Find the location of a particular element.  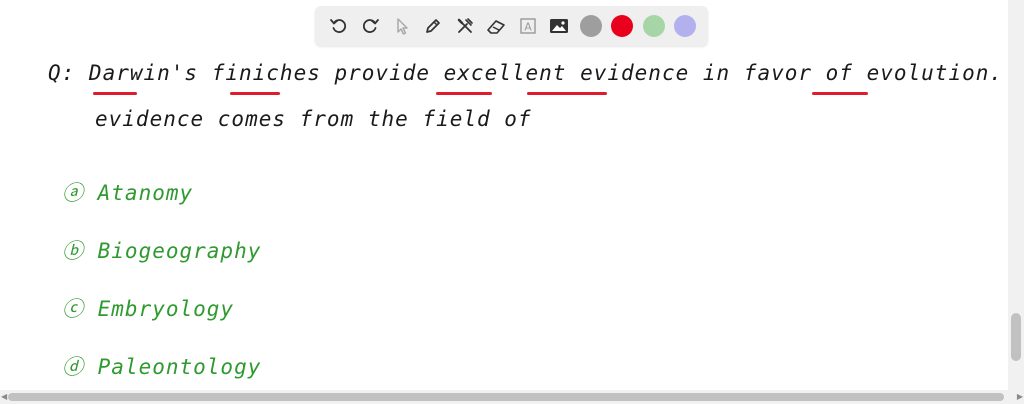

vertical-scrollbar is located at coordinates (1016, 195).